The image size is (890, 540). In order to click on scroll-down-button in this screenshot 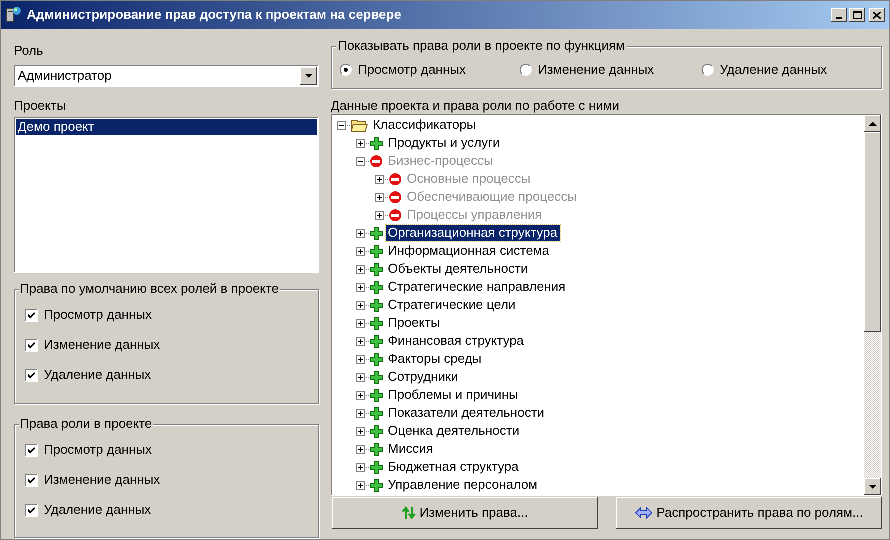, I will do `click(872, 486)`.